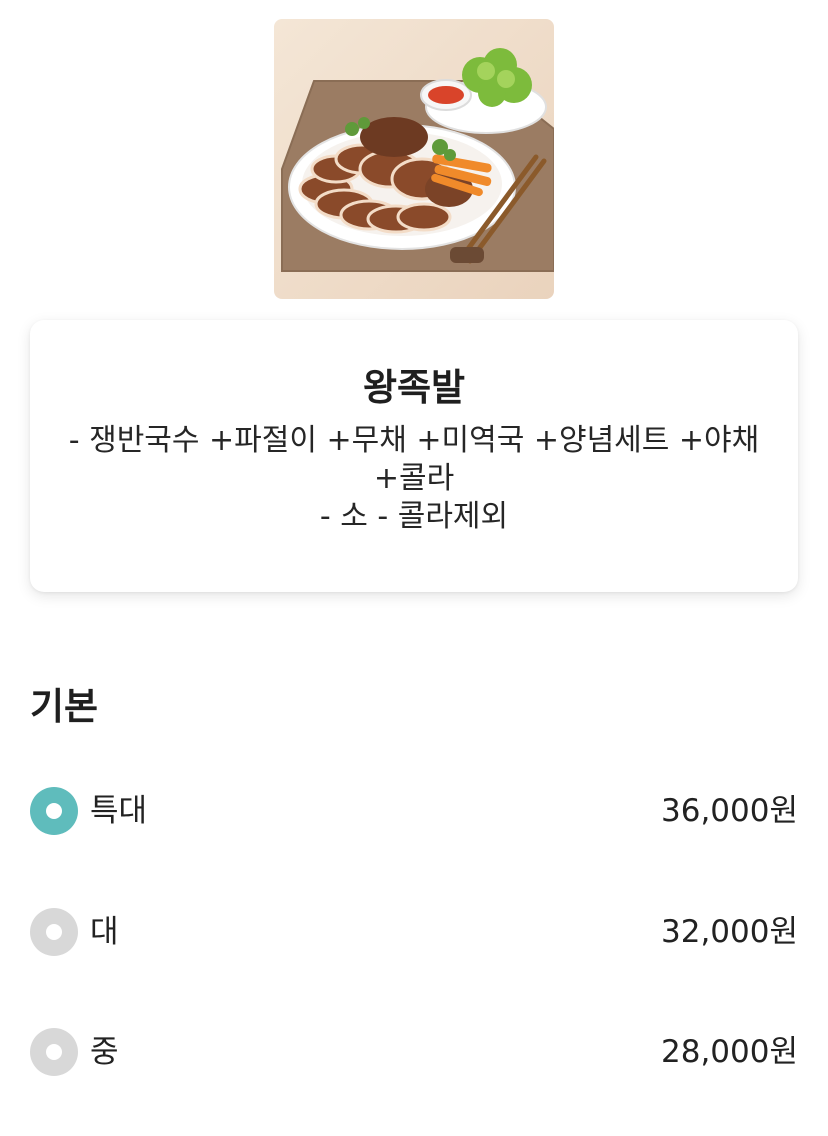 Image resolution: width=828 pixels, height=1136 pixels. Describe the element at coordinates (64, 706) in the screenshot. I see `options-section-title: 기본` at that location.